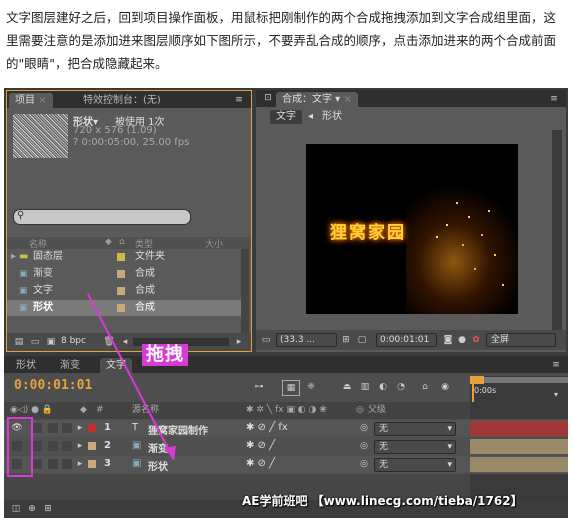 The height and width of the screenshot is (521, 572). Describe the element at coordinates (165, 355) in the screenshot. I see `drag-annotation-label: 拖拽` at that location.